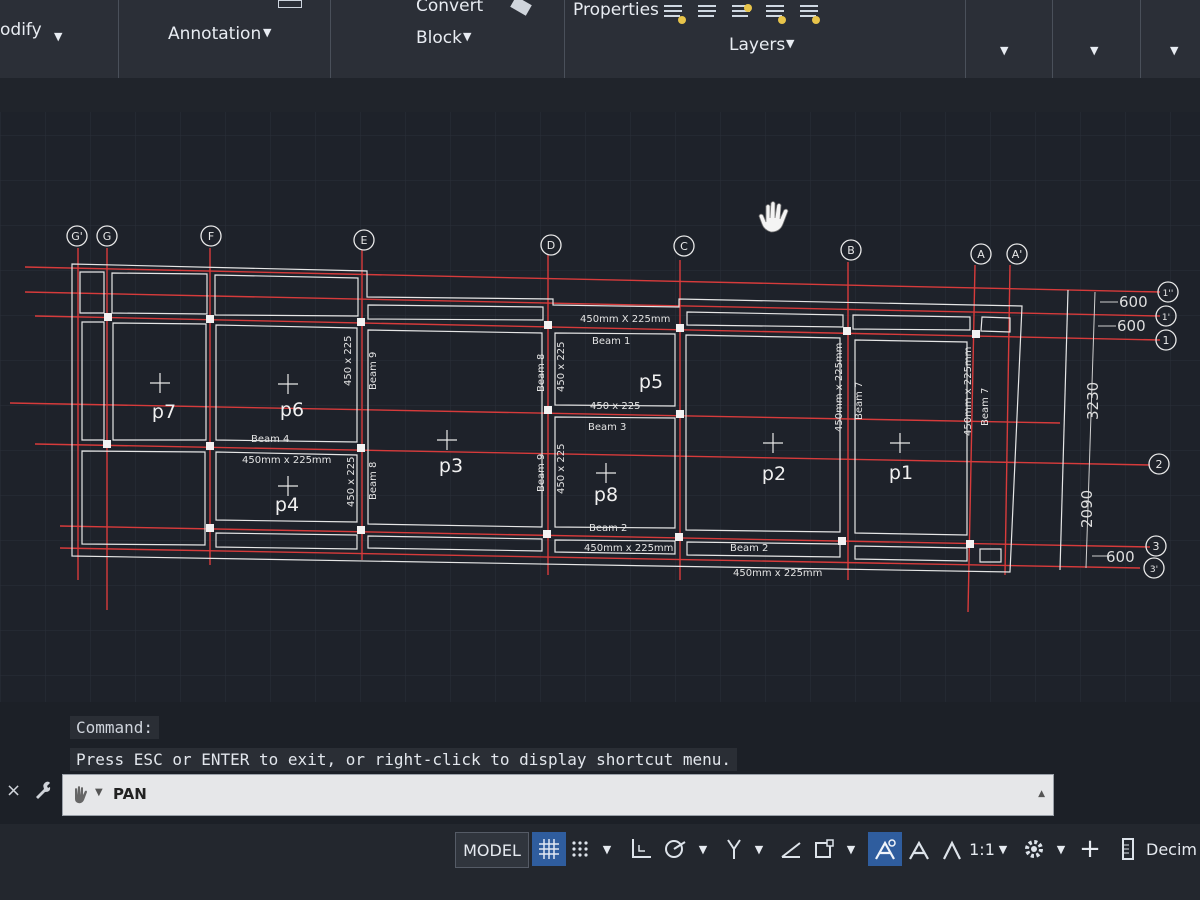 The image size is (1200, 900). What do you see at coordinates (1041, 794) in the screenshot?
I see `chevron-up-icon: ▲` at bounding box center [1041, 794].